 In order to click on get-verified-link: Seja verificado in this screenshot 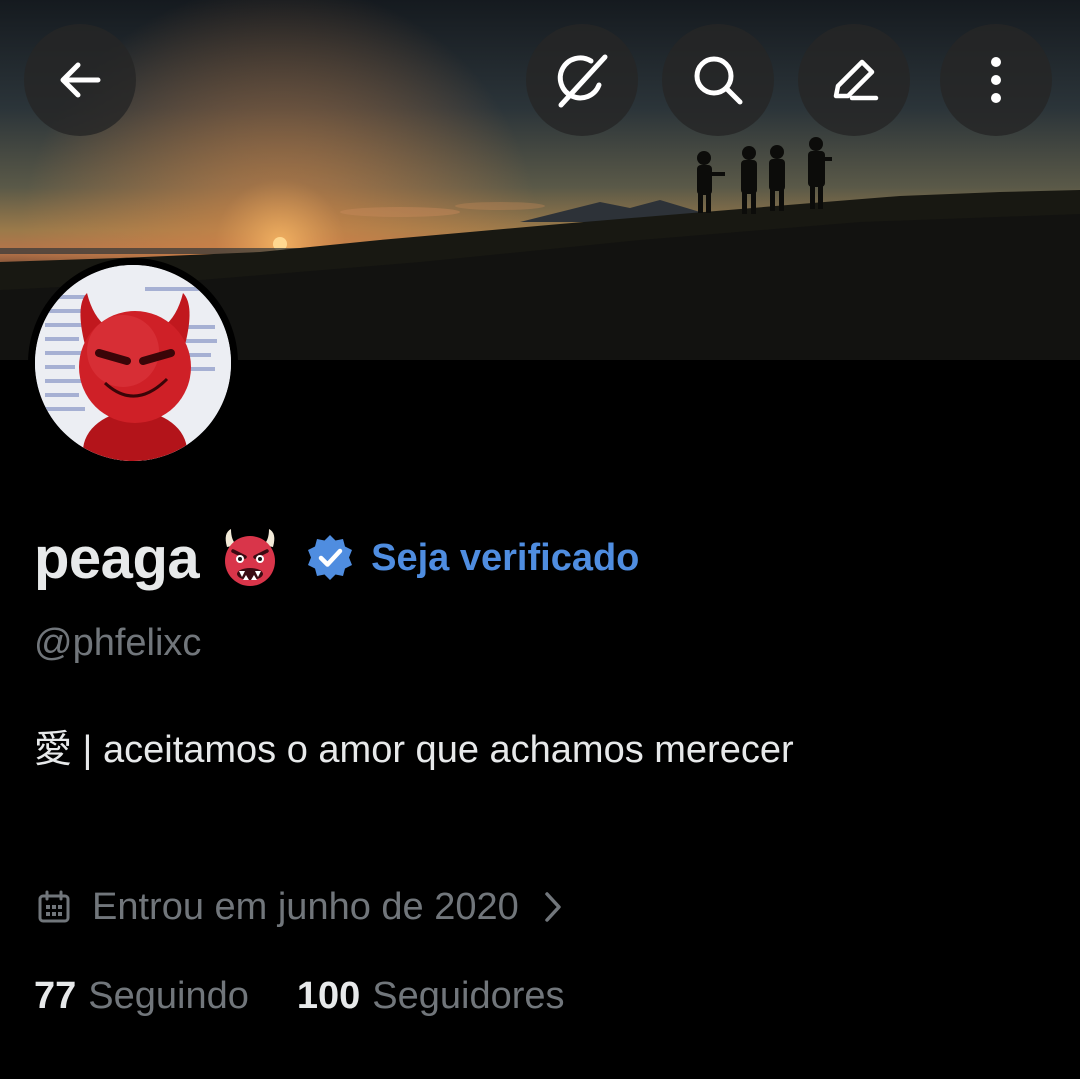, I will do `click(505, 558)`.